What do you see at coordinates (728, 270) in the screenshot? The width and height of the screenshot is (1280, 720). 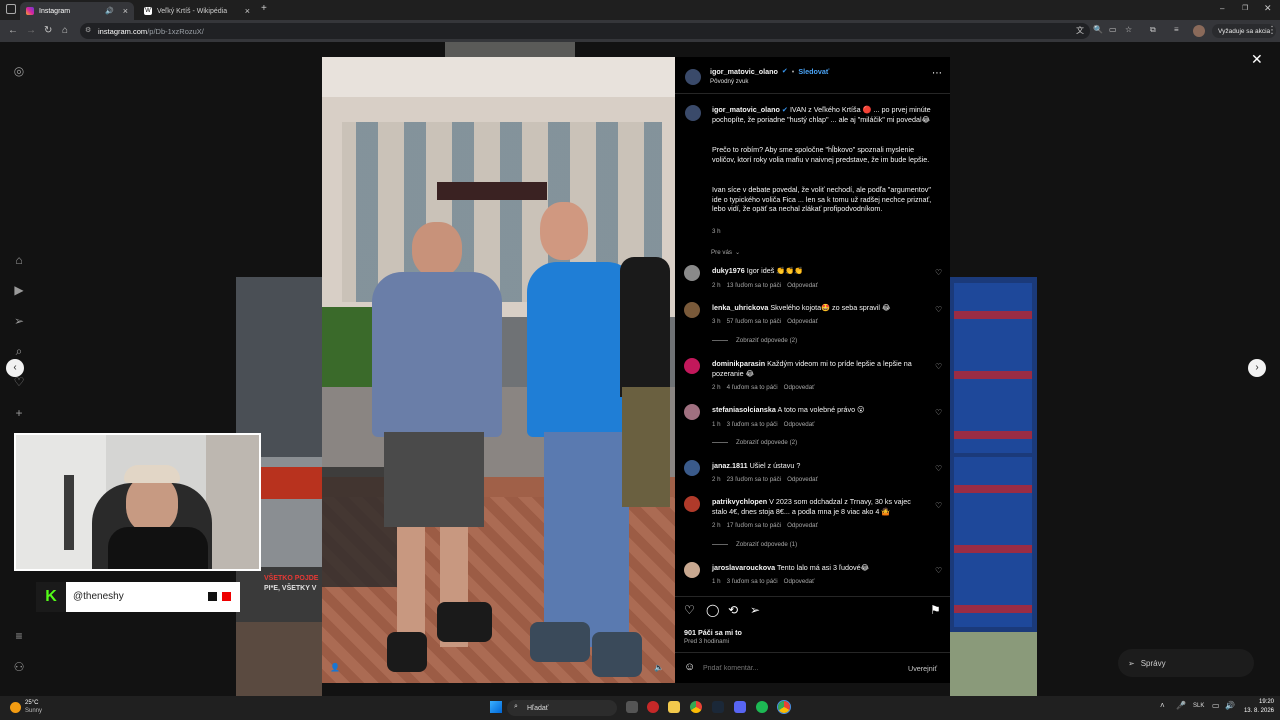 I see `comment-username: duky1976` at bounding box center [728, 270].